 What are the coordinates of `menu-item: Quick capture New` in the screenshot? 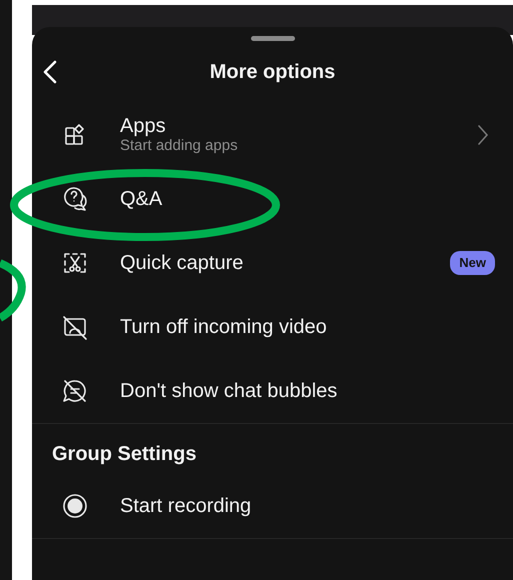 It's located at (272, 263).